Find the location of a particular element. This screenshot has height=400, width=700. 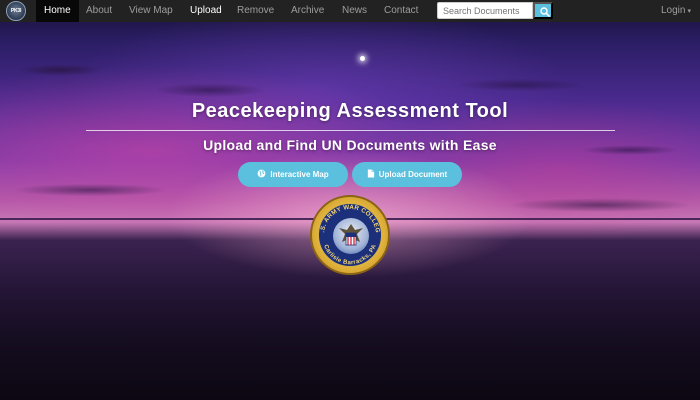

nav-about: About is located at coordinates (99, 11).